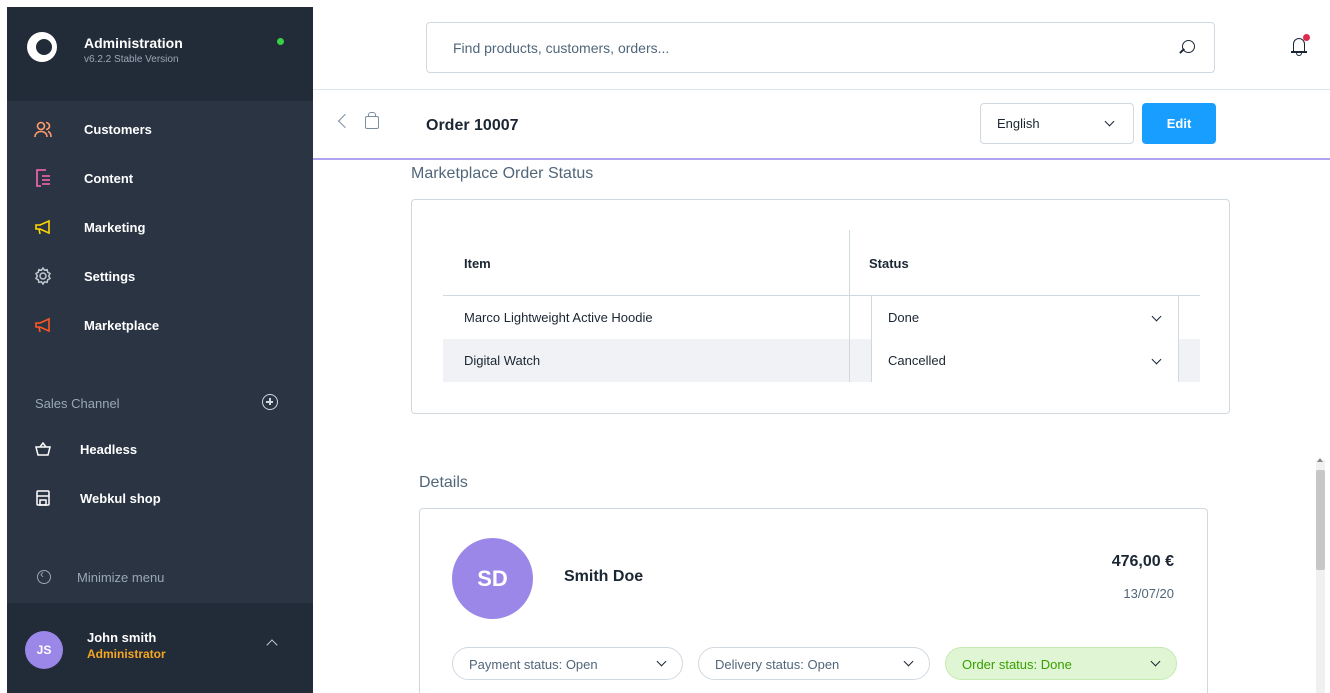 The image size is (1330, 693). I want to click on notification-bell-icon, so click(1300, 45).